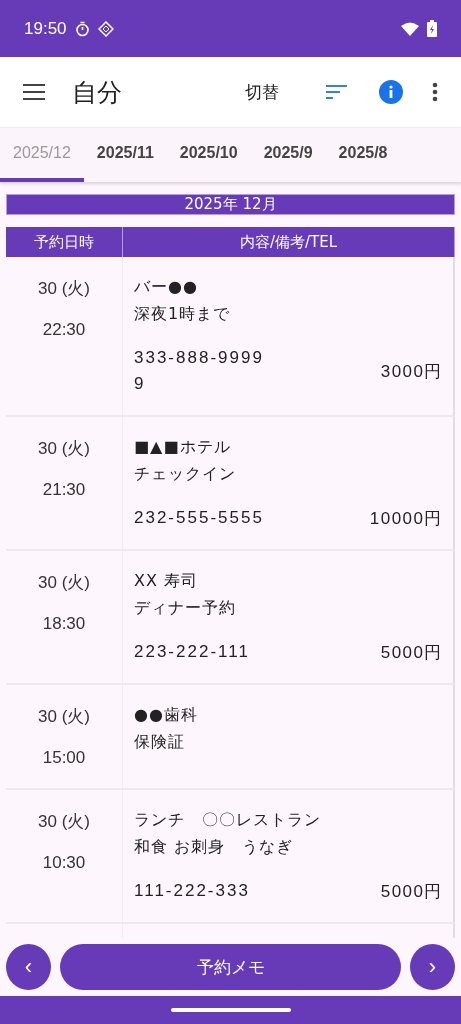 This screenshot has width=461, height=1024. What do you see at coordinates (199, 371) in the screenshot?
I see `phone-number: 333-888-99999` at bounding box center [199, 371].